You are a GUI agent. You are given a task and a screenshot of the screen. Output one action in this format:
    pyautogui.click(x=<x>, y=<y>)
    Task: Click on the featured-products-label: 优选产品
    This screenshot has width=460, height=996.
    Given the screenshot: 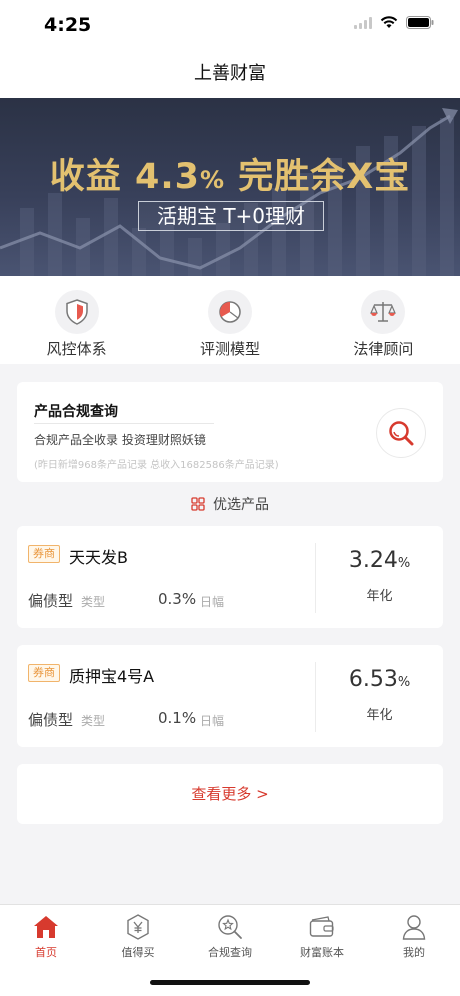 What is the action you would take?
    pyautogui.click(x=241, y=505)
    